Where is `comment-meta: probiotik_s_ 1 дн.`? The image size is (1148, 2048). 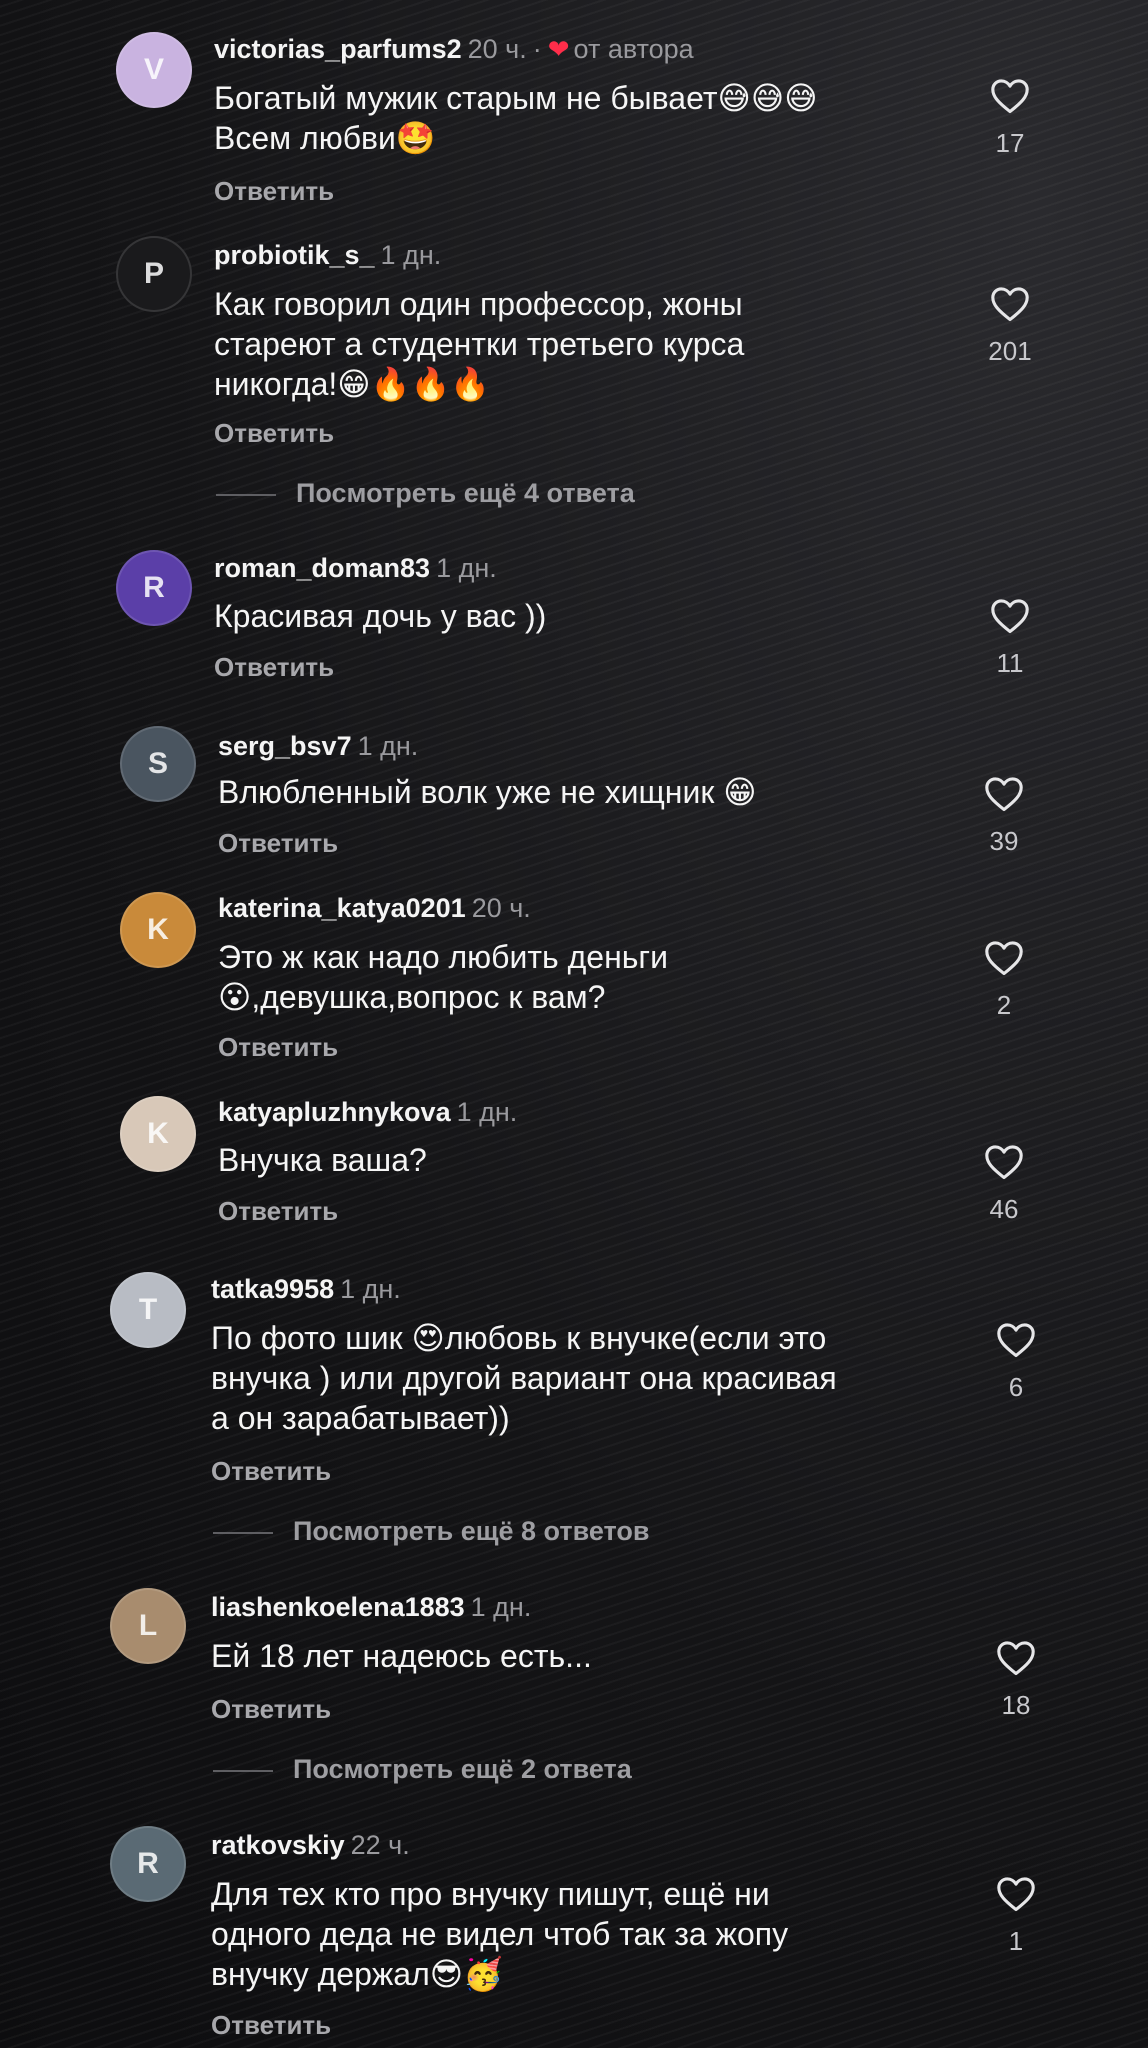
comment-meta: probiotik_s_ 1 дн. is located at coordinates (327, 255).